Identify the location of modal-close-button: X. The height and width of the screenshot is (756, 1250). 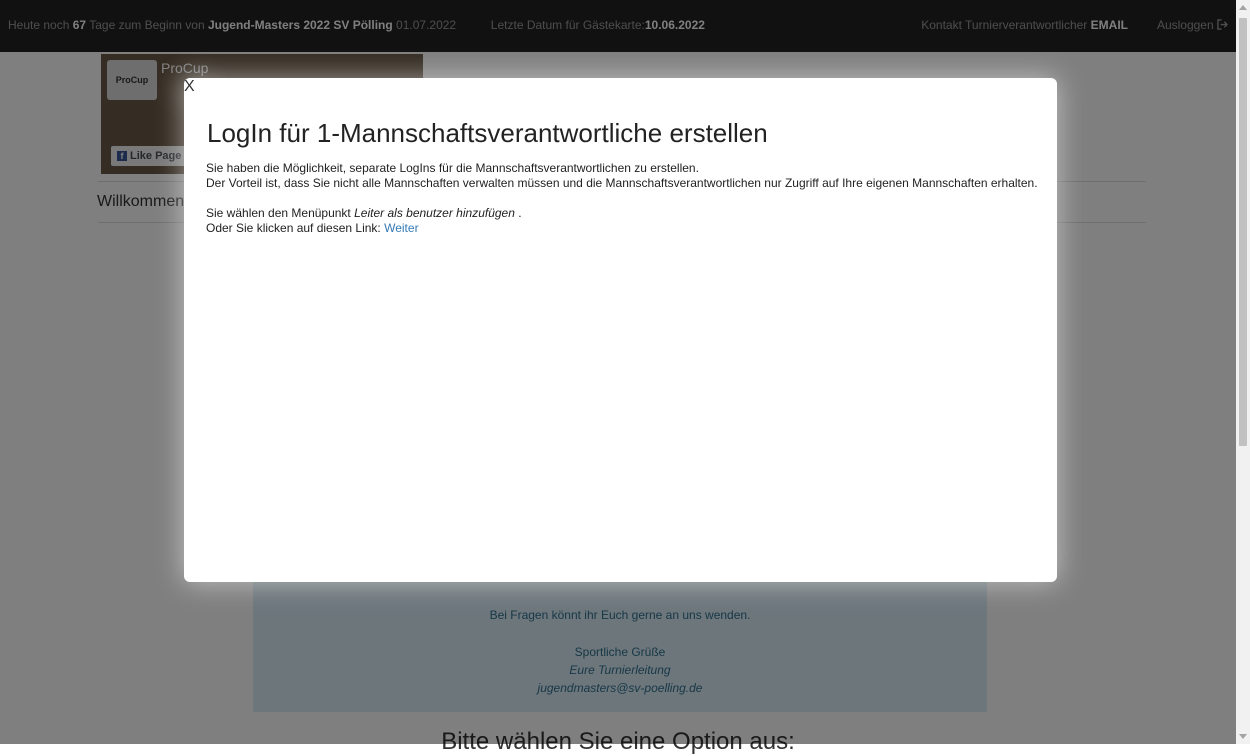
(193, 87).